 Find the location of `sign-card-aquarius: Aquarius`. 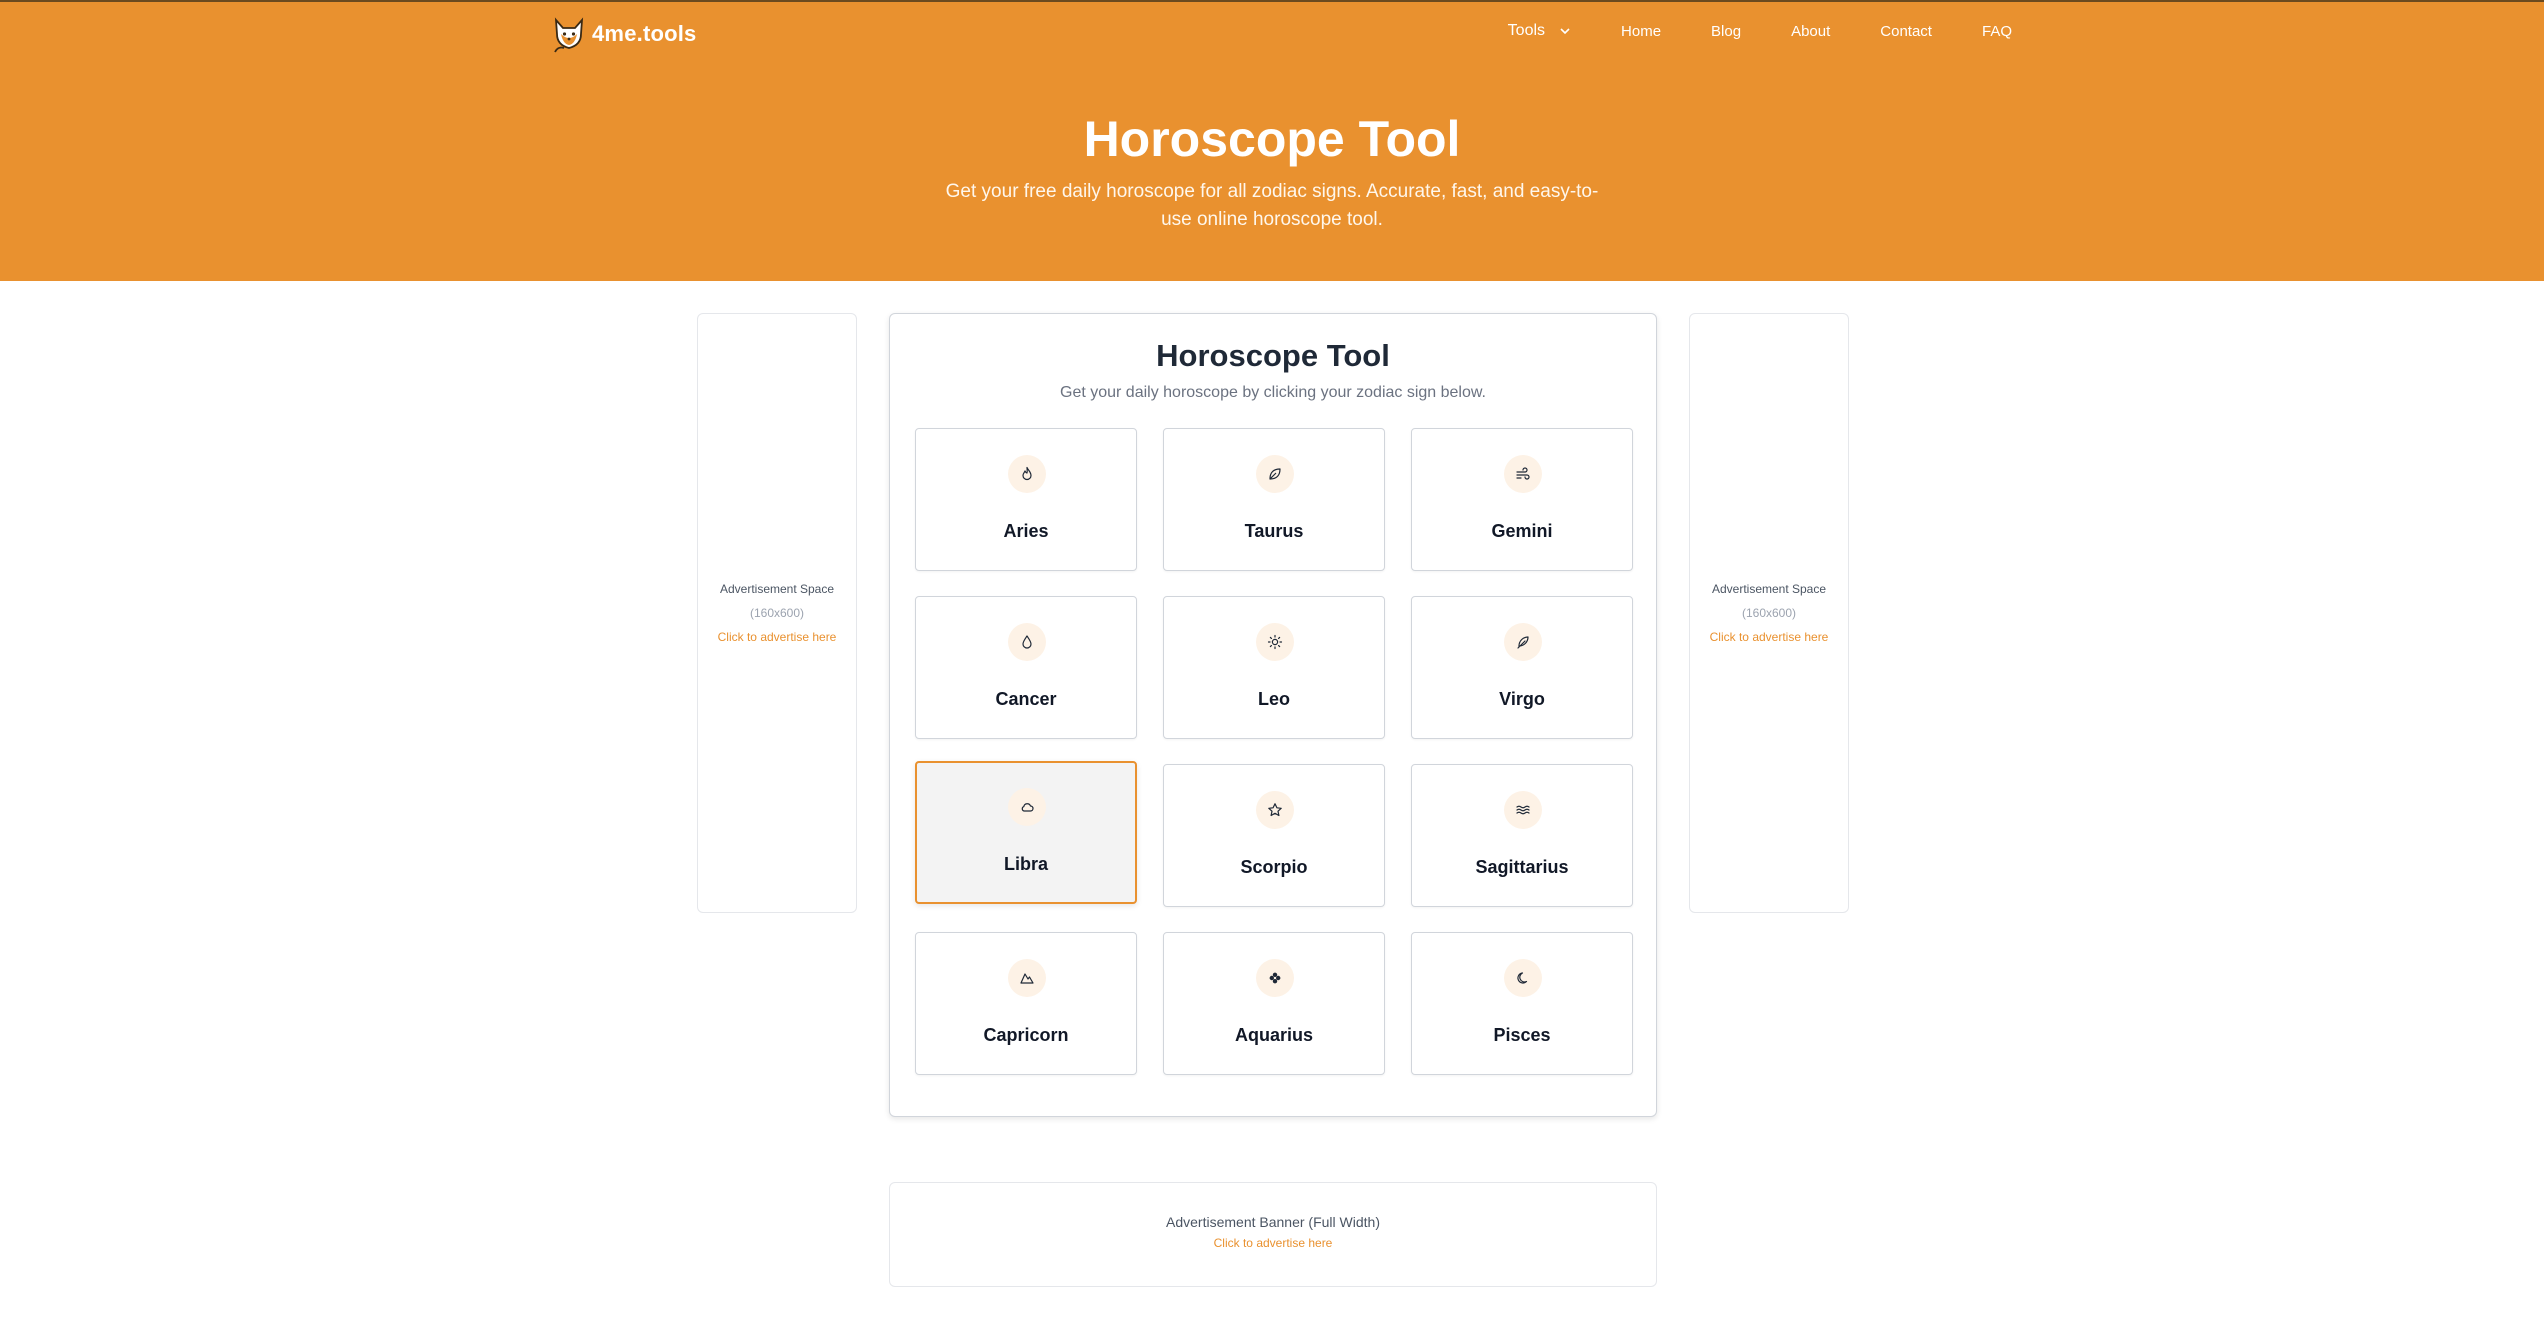

sign-card-aquarius: Aquarius is located at coordinates (1274, 1003).